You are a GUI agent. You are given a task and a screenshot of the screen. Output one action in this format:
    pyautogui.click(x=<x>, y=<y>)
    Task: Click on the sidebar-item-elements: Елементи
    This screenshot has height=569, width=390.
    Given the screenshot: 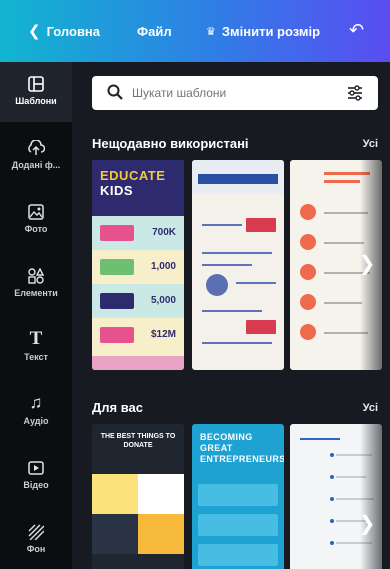 What is the action you would take?
    pyautogui.click(x=36, y=284)
    